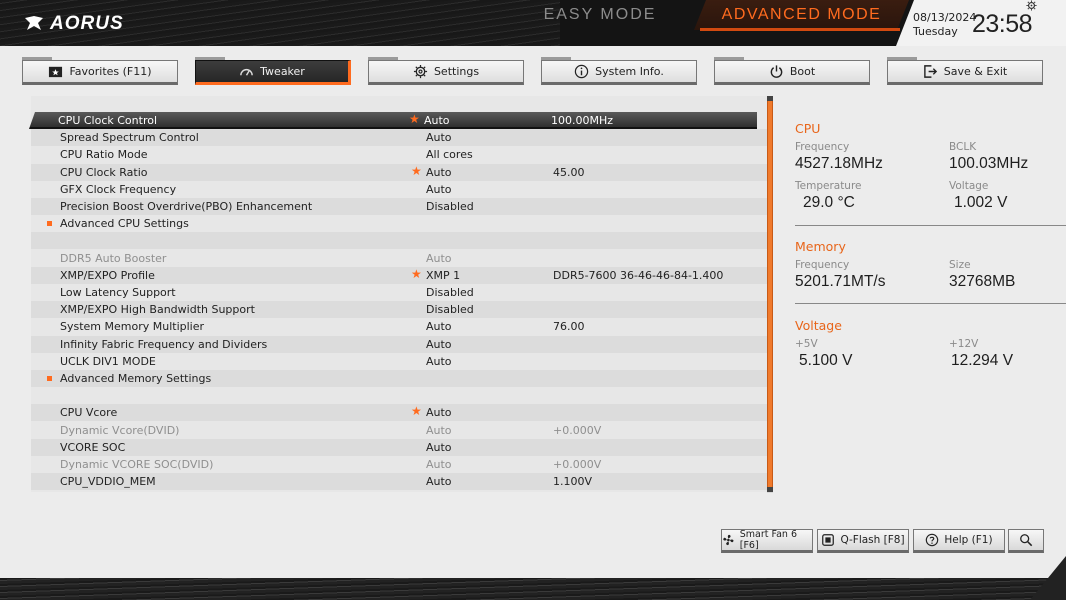 This screenshot has height=600, width=1066. What do you see at coordinates (443, 275) in the screenshot?
I see `setting-value: XMP 1` at bounding box center [443, 275].